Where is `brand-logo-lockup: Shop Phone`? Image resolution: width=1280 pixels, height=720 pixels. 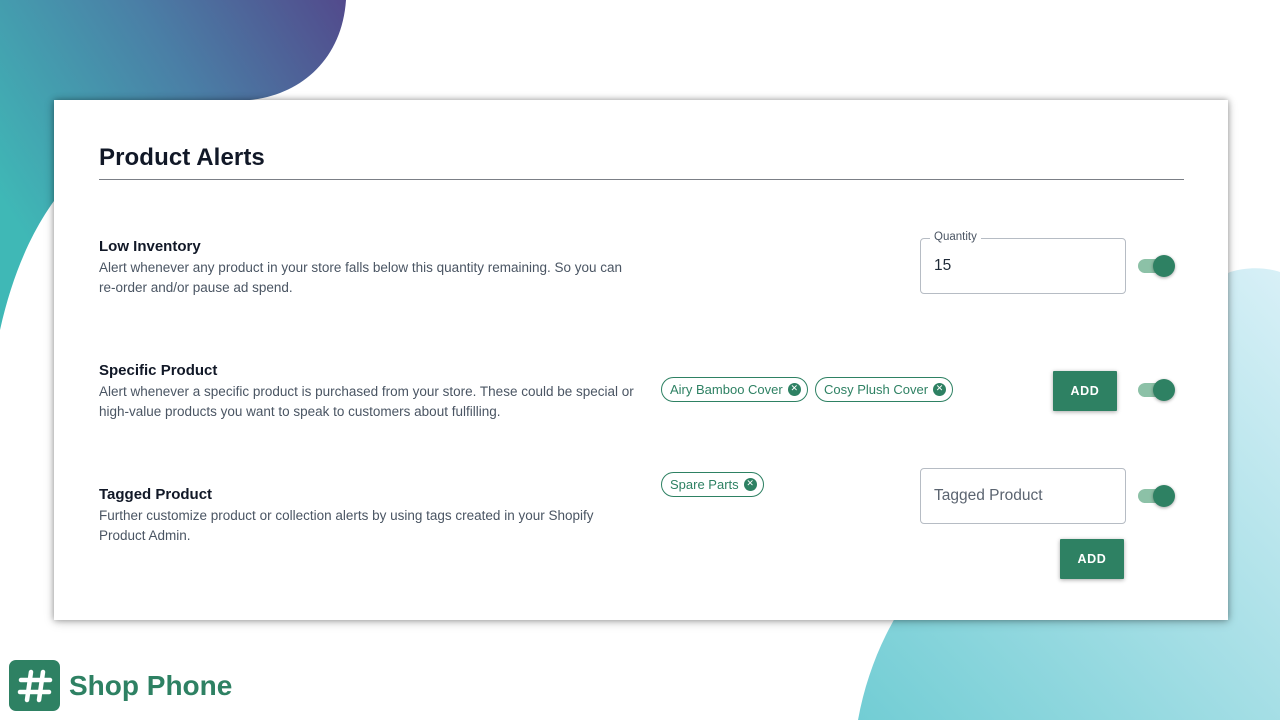
brand-logo-lockup: Shop Phone is located at coordinates (120, 685).